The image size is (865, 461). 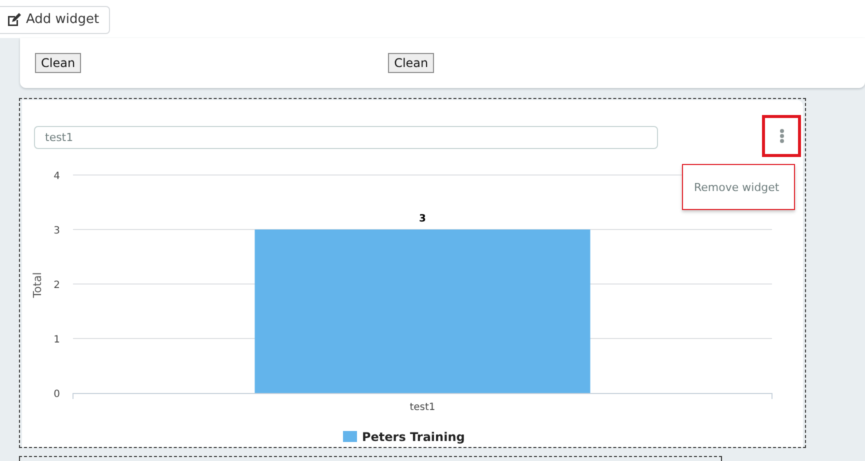 What do you see at coordinates (14, 19) in the screenshot?
I see `edit-icon` at bounding box center [14, 19].